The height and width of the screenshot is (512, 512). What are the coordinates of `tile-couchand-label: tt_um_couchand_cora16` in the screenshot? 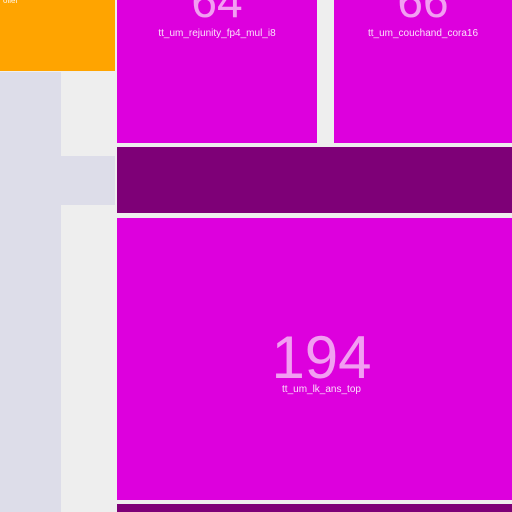 It's located at (423, 33).